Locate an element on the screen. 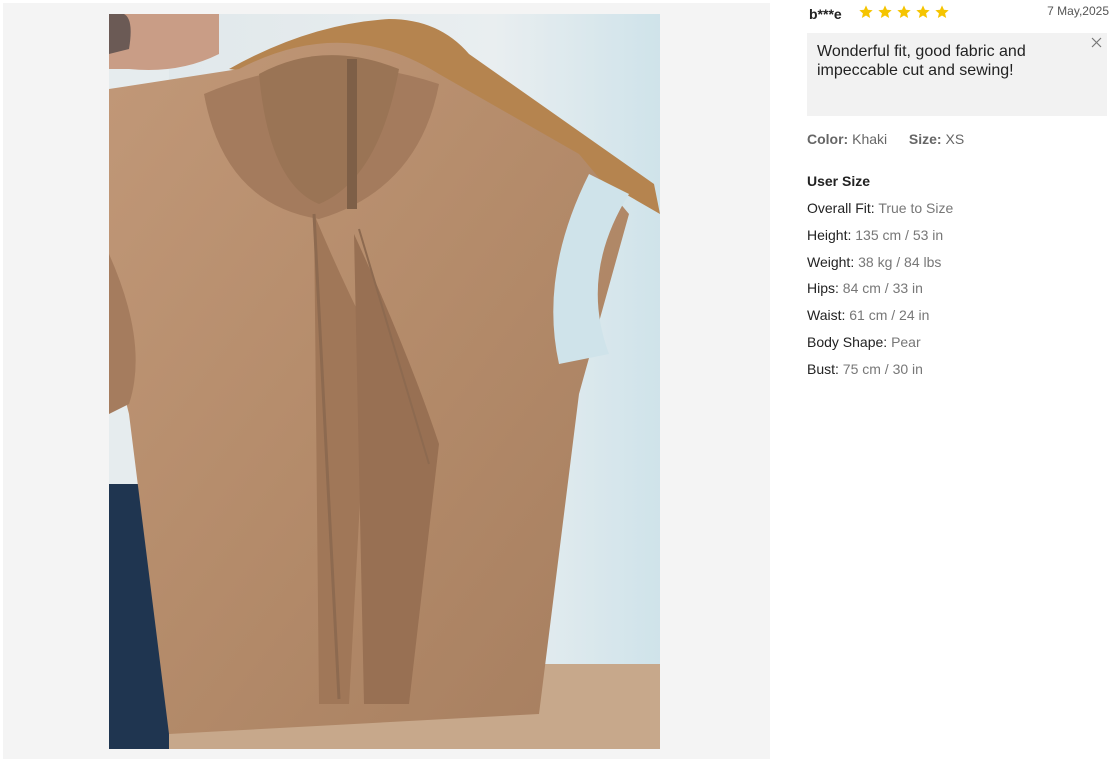 This screenshot has width=1116, height=762. size-row-bust: Bust: 75 cm / 30 in is located at coordinates (880, 374).